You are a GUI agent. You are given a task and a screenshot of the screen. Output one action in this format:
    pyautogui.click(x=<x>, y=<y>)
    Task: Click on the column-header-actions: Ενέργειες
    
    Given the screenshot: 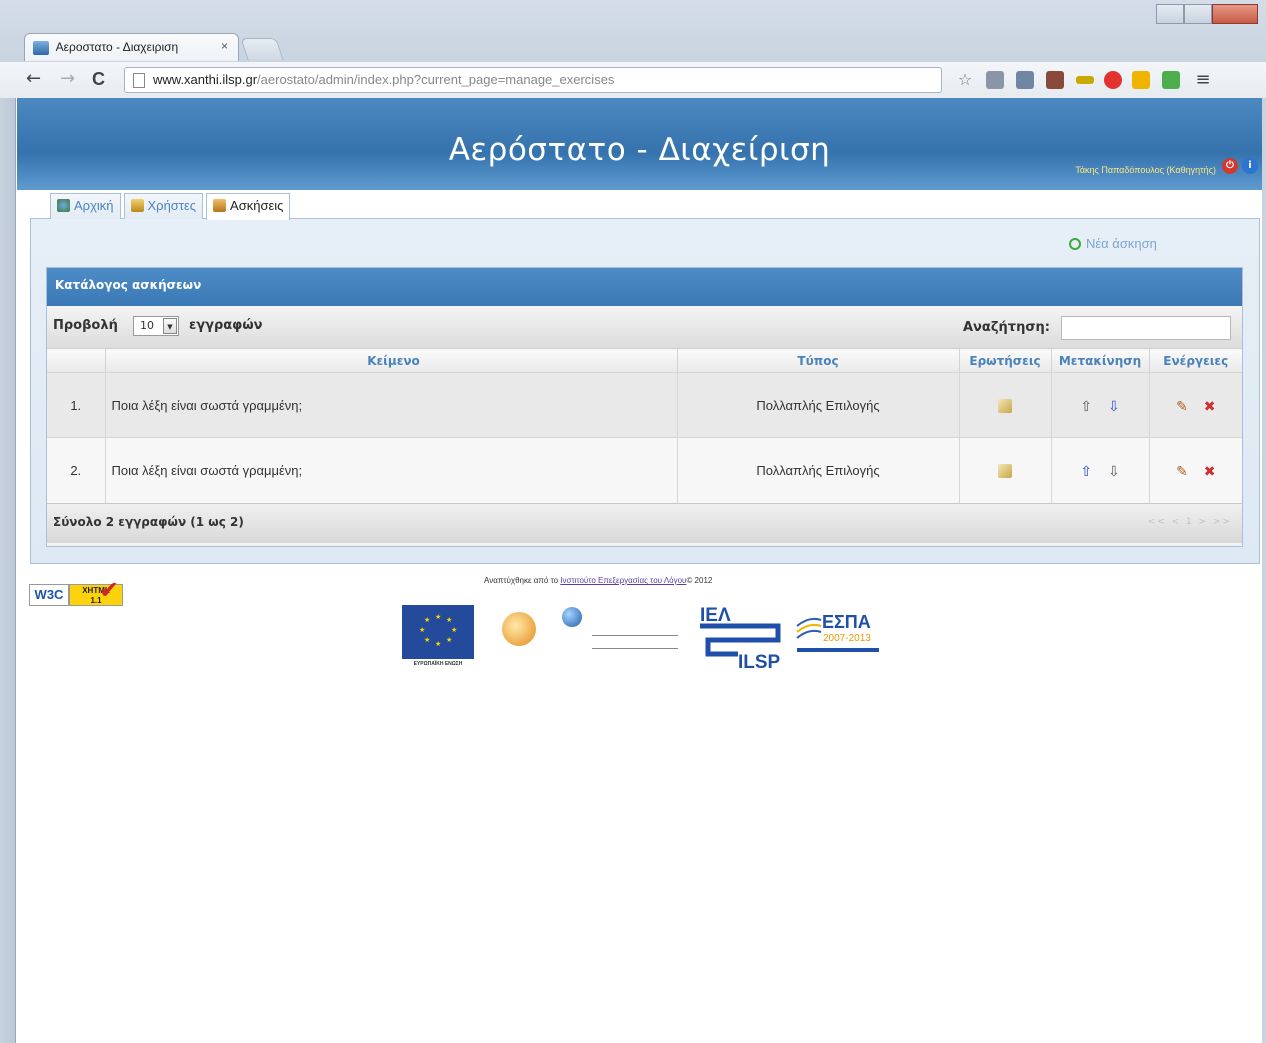 What is the action you would take?
    pyautogui.click(x=1195, y=360)
    